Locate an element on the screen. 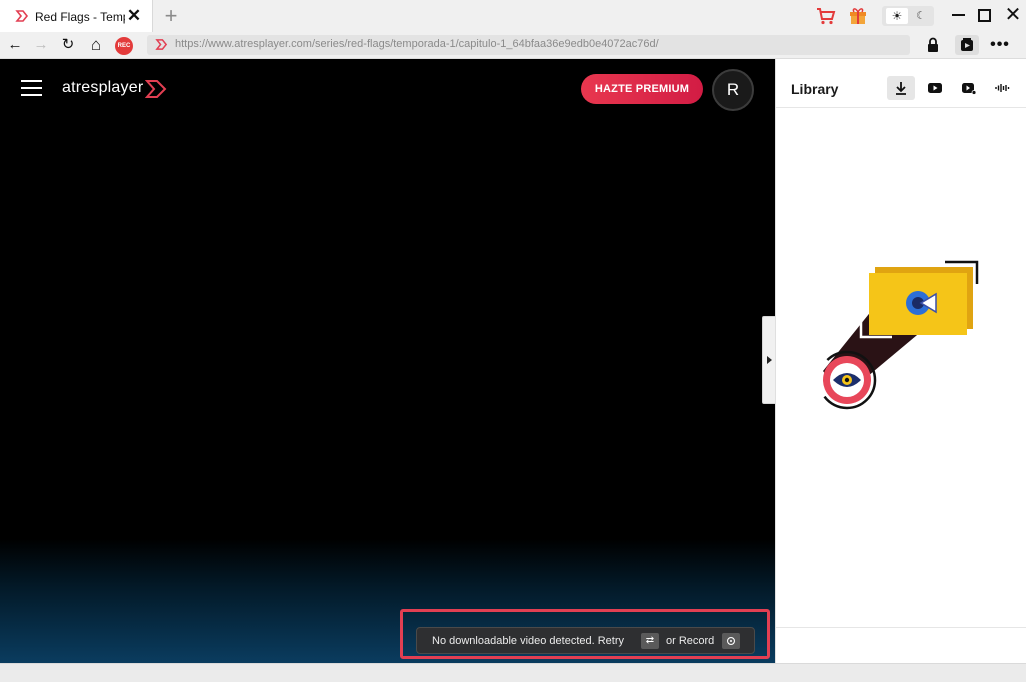  panel-collapse-handle is located at coordinates (768, 360).